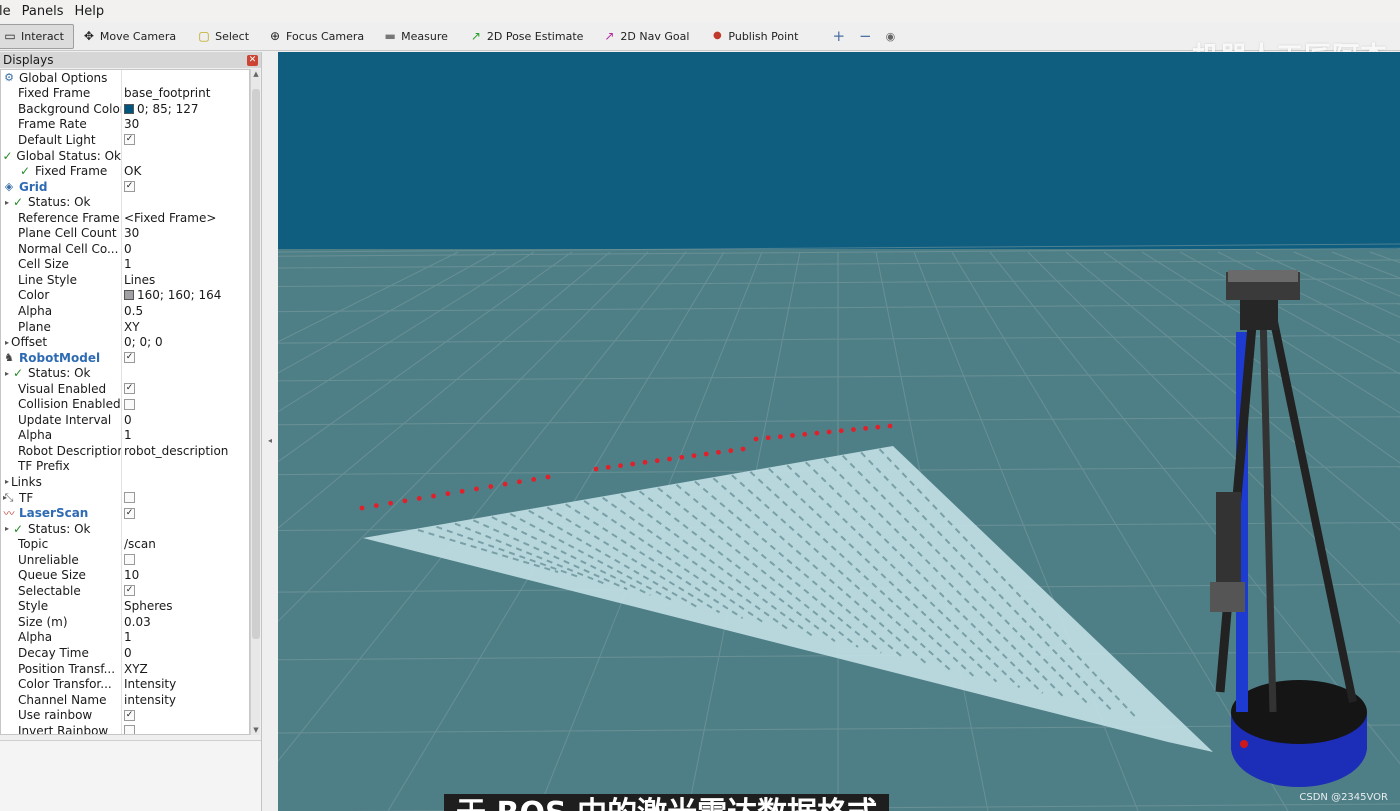  Describe the element at coordinates (172, 295) in the screenshot. I see `display-row-value-cell: 160; 160; 164` at that location.